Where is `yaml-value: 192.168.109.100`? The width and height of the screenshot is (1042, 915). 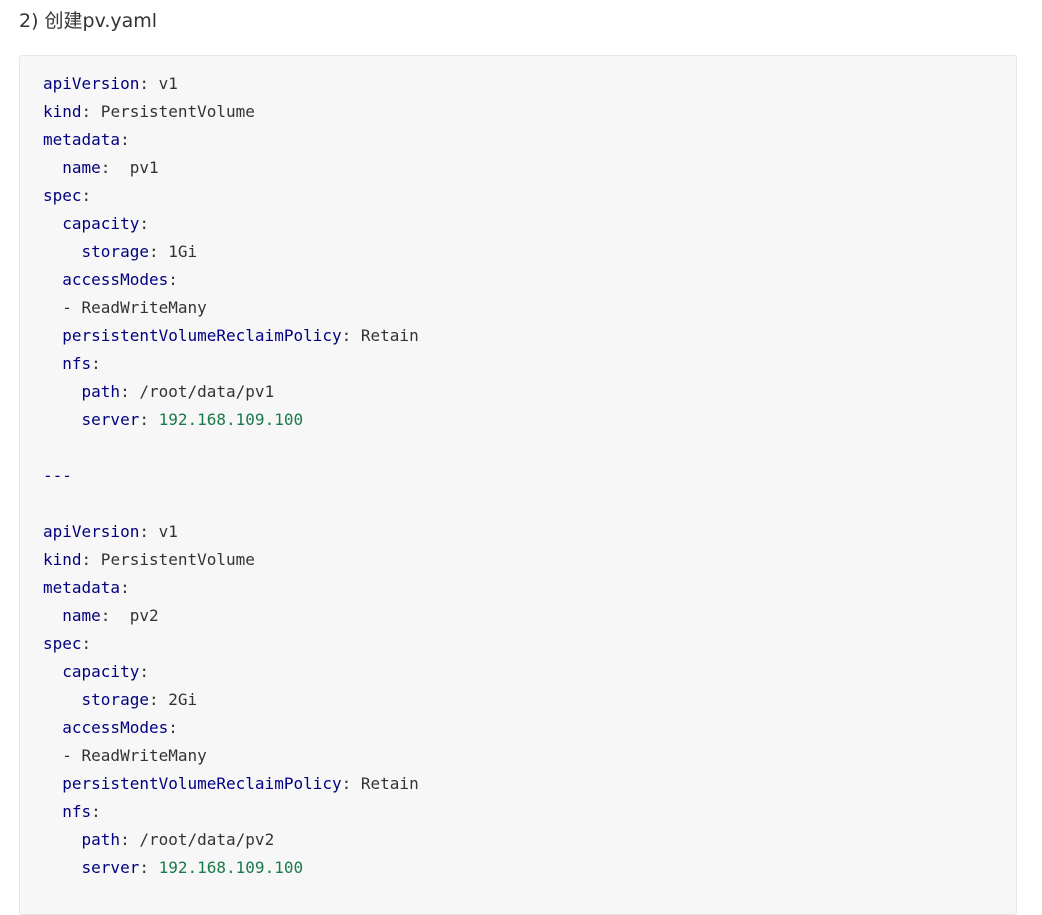 yaml-value: 192.168.109.100 is located at coordinates (226, 419).